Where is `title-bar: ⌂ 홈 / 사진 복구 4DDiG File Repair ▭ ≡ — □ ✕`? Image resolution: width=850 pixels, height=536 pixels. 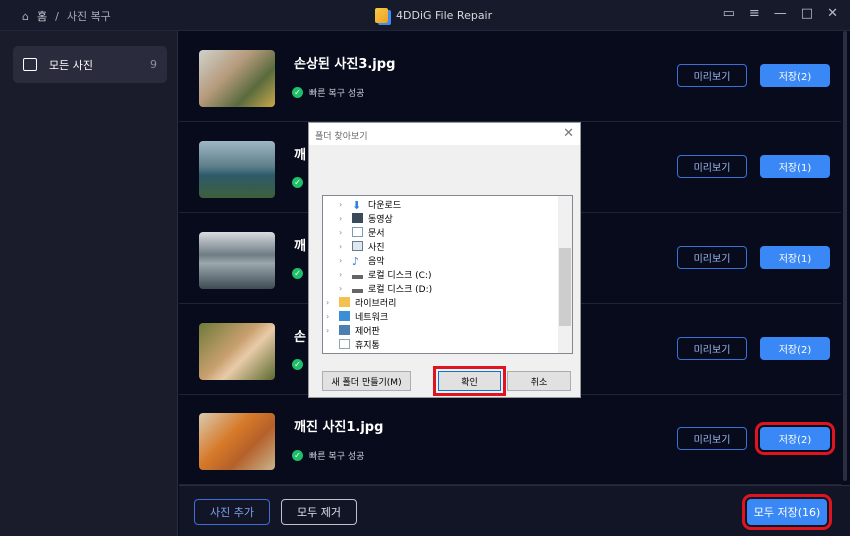 title-bar: ⌂ 홈 / 사진 복구 4DDiG File Repair ▭ ≡ — □ ✕ is located at coordinates (425, 15).